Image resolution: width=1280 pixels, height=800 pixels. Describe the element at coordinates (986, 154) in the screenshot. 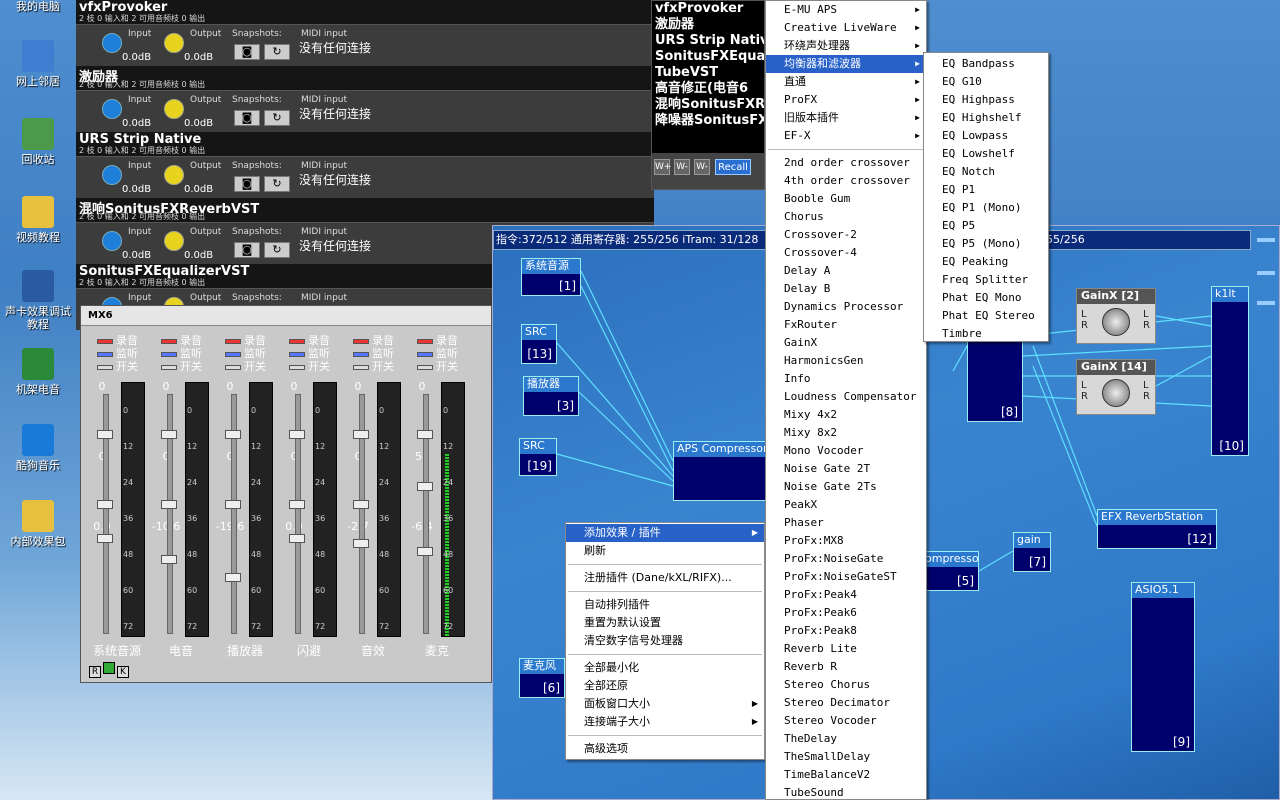

I see `eq-menu-item: EQ Lowshelf` at that location.